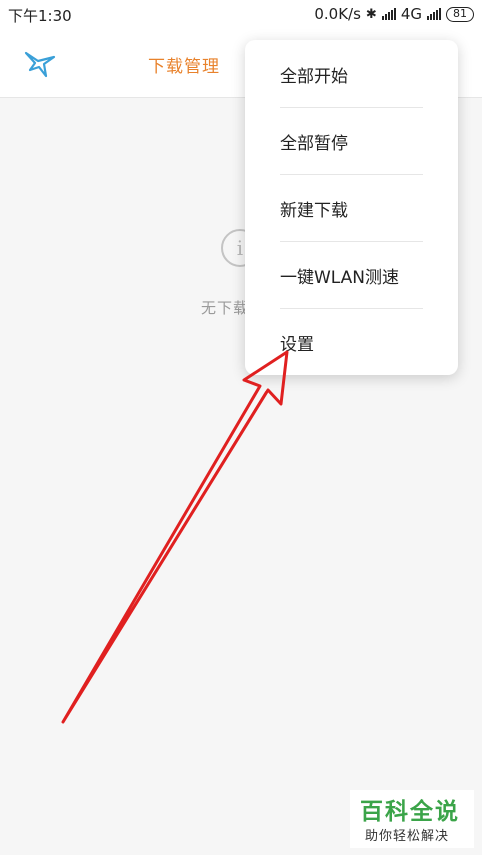  Describe the element at coordinates (351, 73) in the screenshot. I see `menu-item-start-all: 全部开始` at that location.